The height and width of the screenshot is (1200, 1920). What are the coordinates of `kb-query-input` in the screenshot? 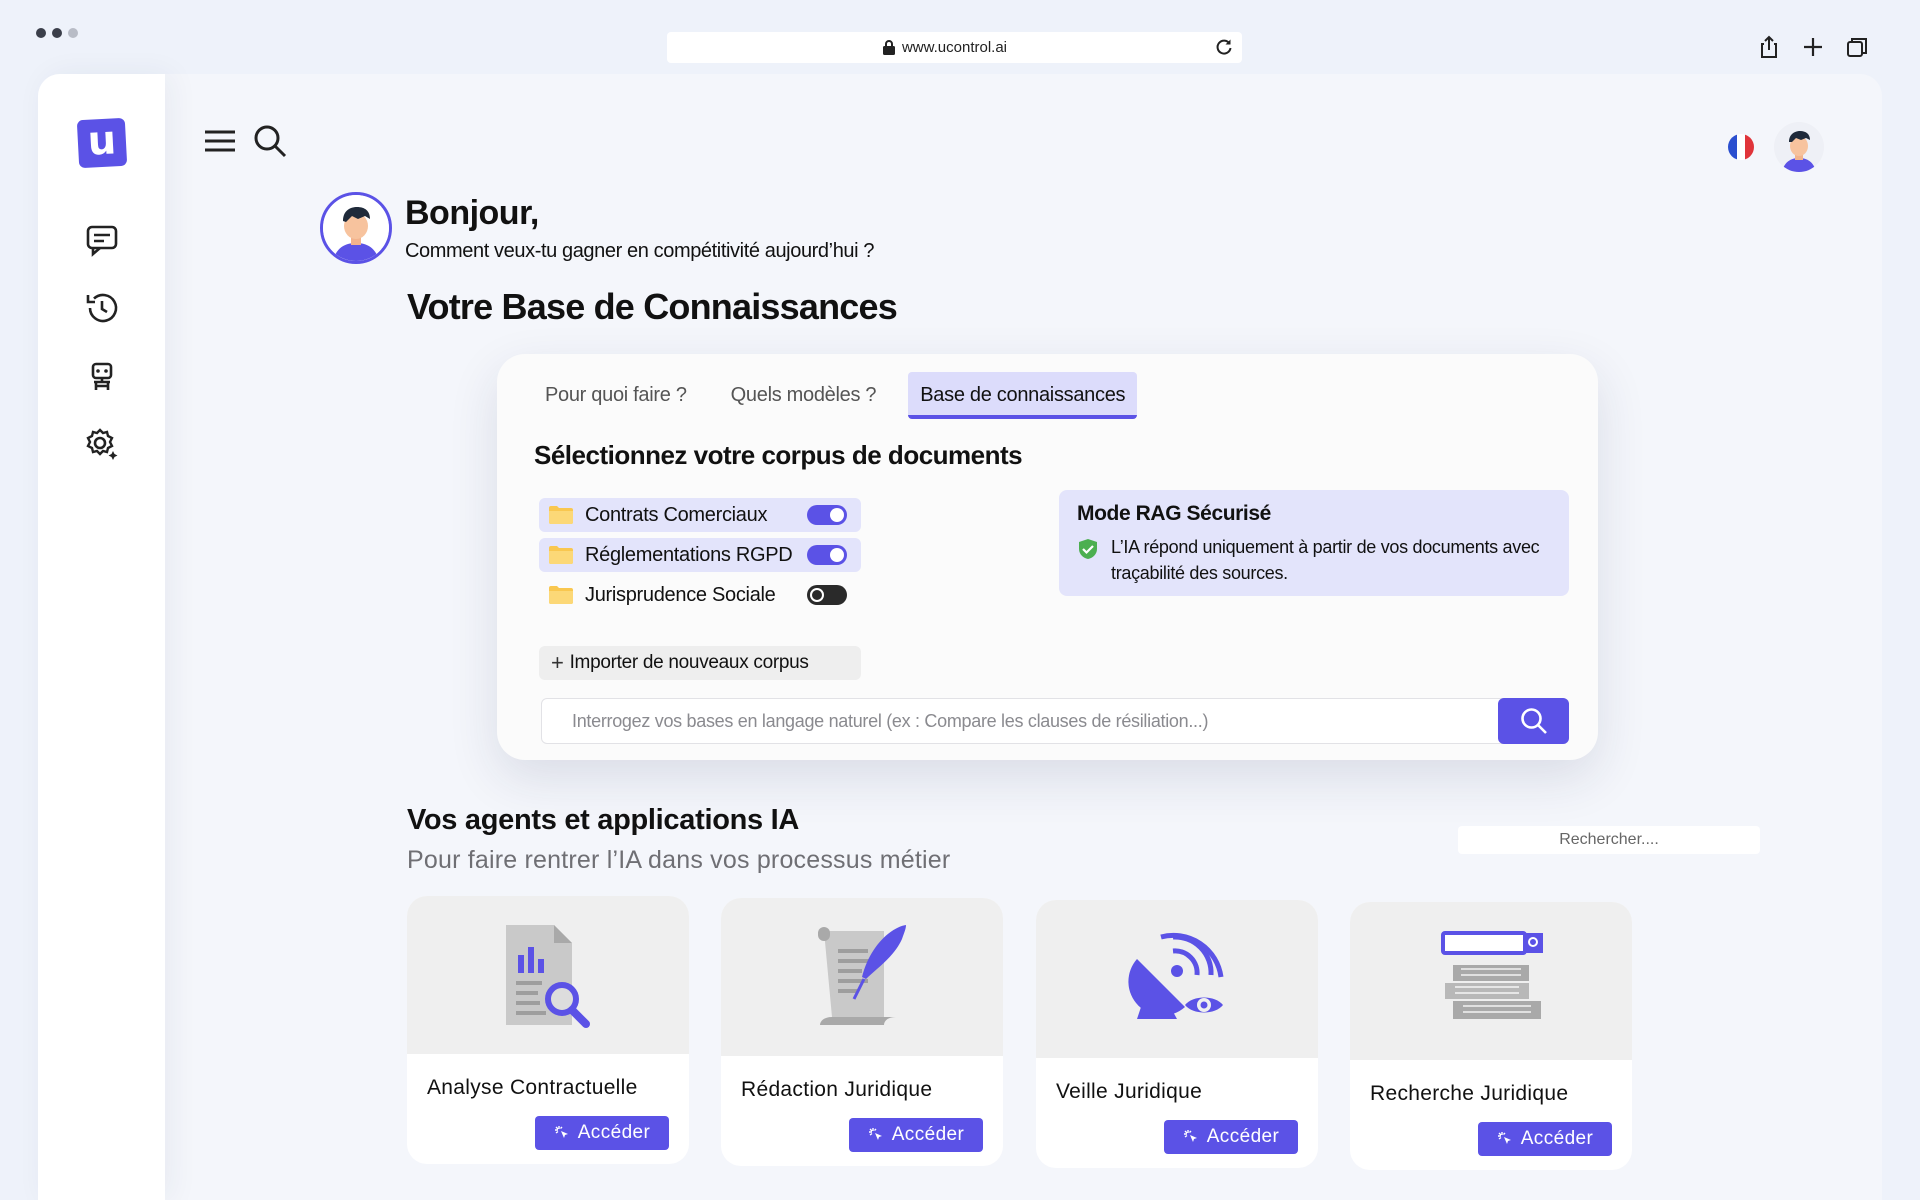 It's located at (1022, 721).